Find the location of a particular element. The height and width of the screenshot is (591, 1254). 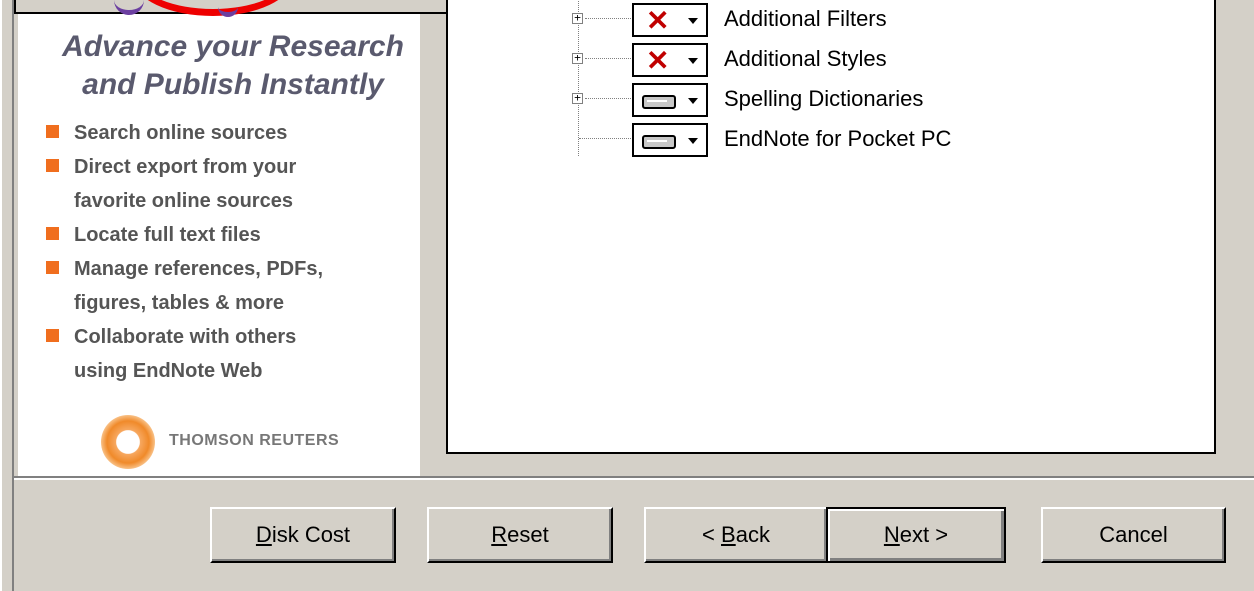

thomson-reuters-logo: THOMSON REUTERS is located at coordinates (251, 443).